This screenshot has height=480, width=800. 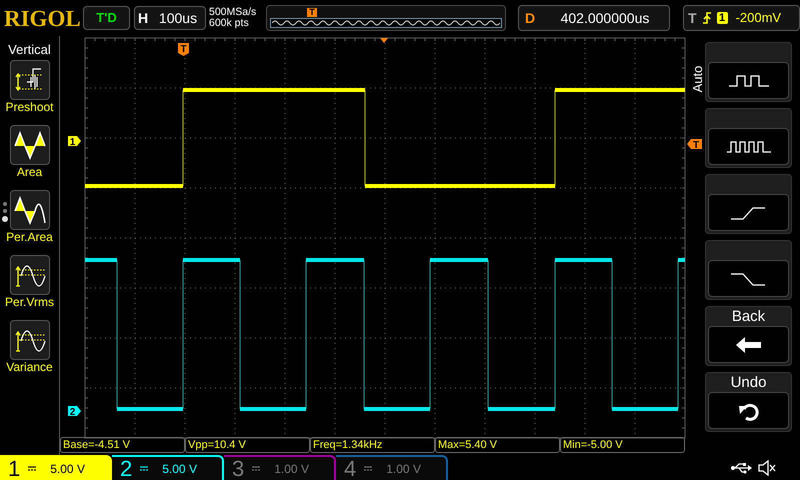 I want to click on delay-value: 402.000000us, so click(x=605, y=18).